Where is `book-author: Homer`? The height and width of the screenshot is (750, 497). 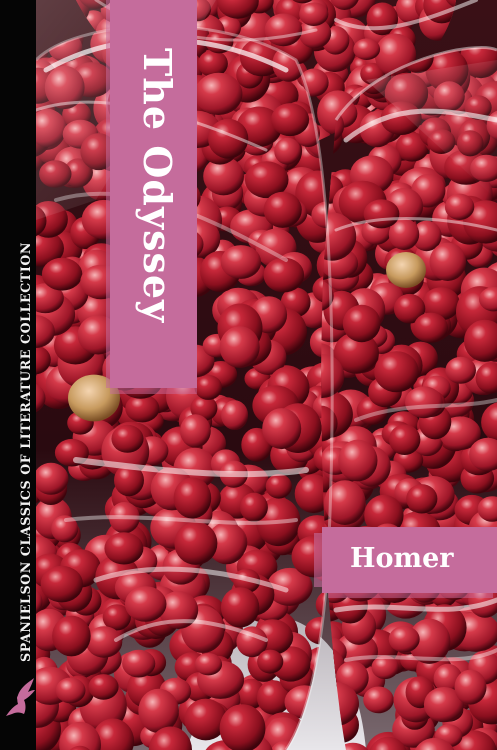
book-author: Homer is located at coordinates (402, 558).